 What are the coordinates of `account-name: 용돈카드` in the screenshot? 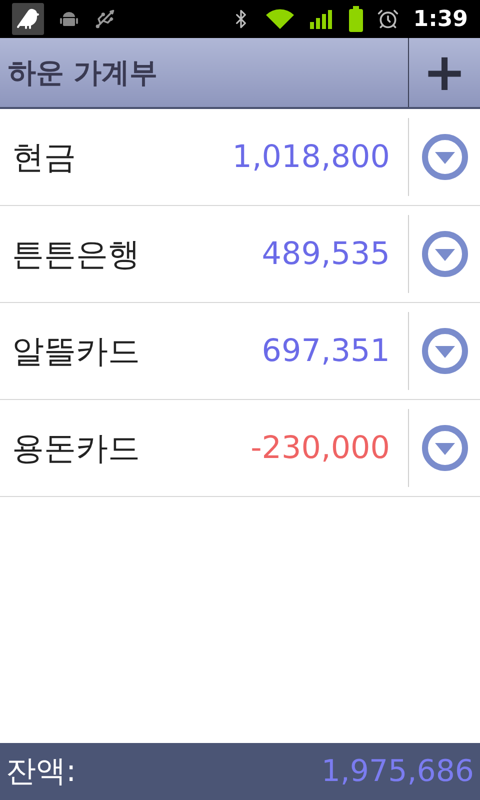 It's located at (76, 448).